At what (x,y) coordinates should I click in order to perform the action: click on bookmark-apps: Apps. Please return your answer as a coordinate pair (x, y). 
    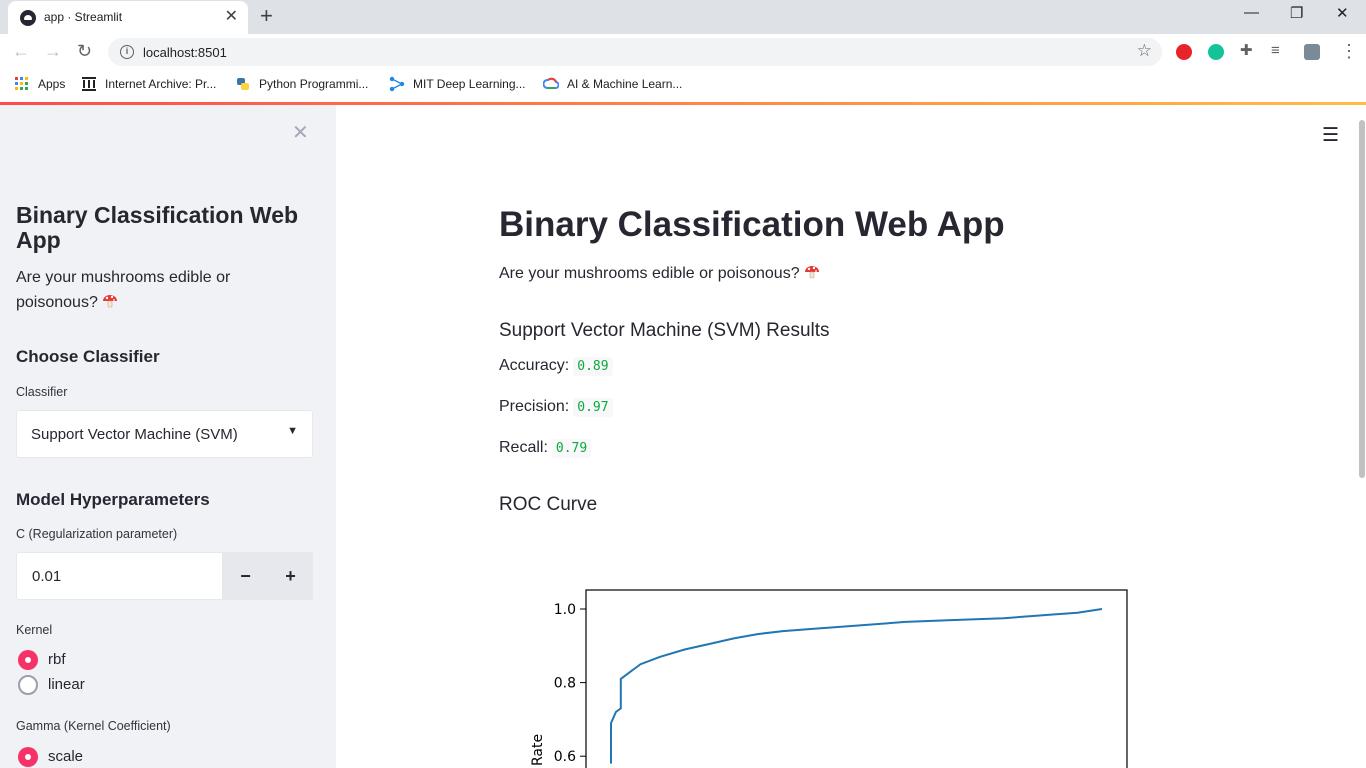
    Looking at the image, I should click on (51, 84).